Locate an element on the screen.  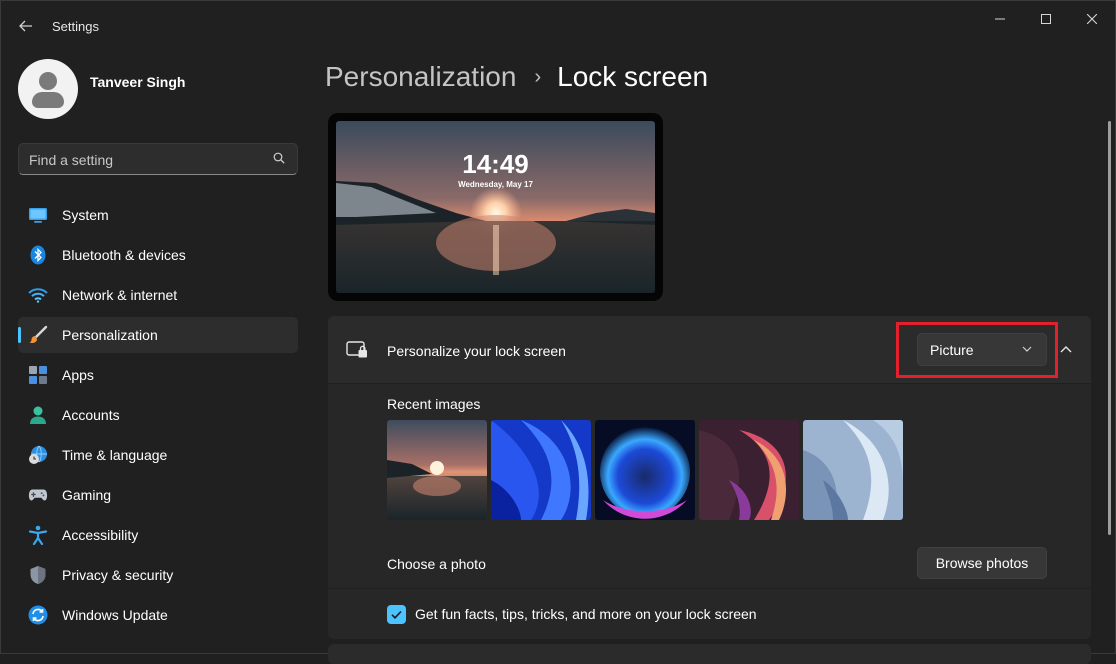
title-bar: Settings is located at coordinates (558, 26).